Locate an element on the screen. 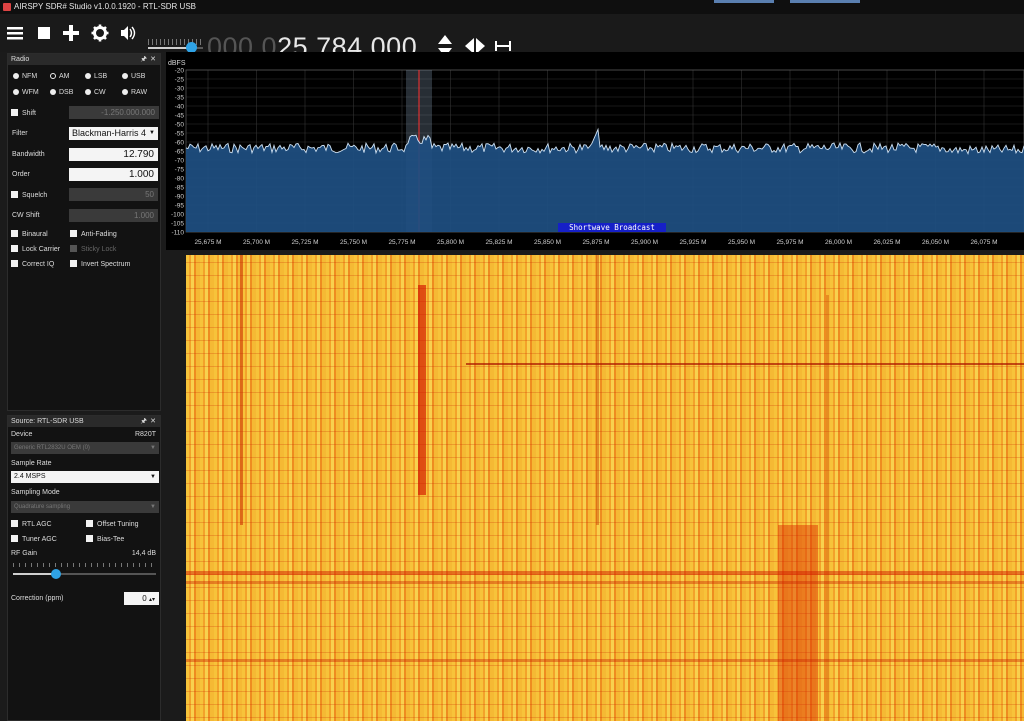 This screenshot has height=721, width=1024. anti-fading-checkbox: Anti-Fading is located at coordinates (93, 234).